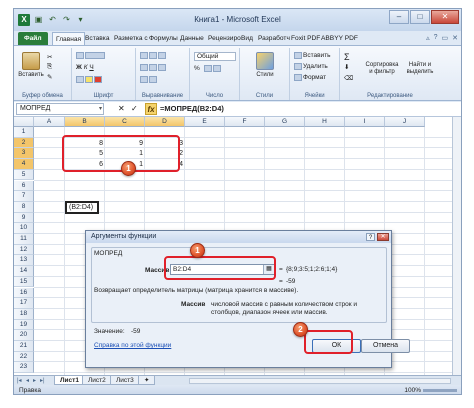 This screenshot has height=408, width=474. Describe the element at coordinates (24, 154) in the screenshot. I see `row-header-3: 3` at that location.